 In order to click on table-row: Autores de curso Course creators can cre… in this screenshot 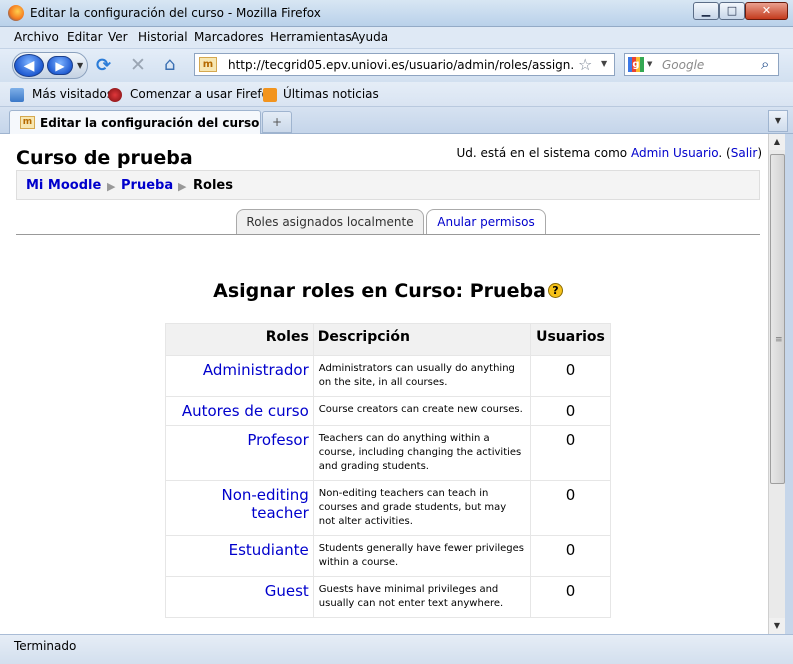, I will do `click(388, 411)`.